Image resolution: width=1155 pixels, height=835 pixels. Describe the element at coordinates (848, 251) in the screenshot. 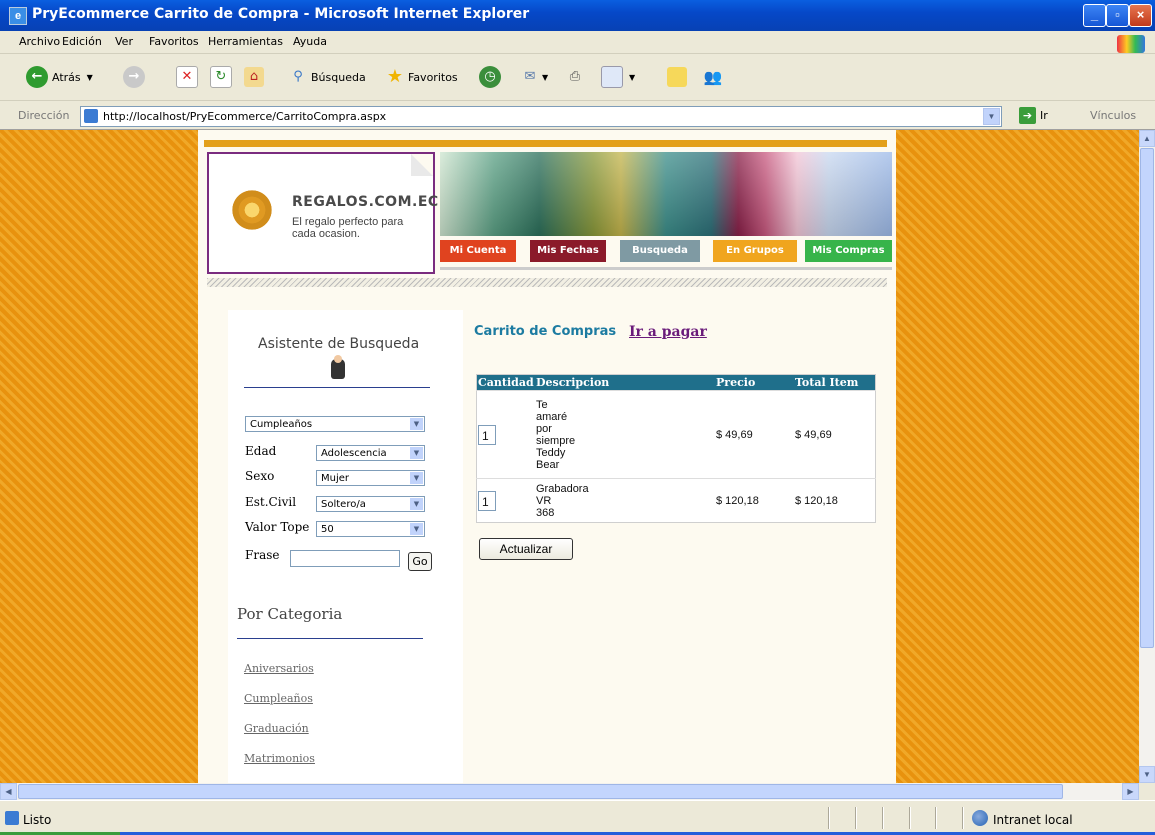

I see `tab-mis-compras: Mis Compras` at that location.